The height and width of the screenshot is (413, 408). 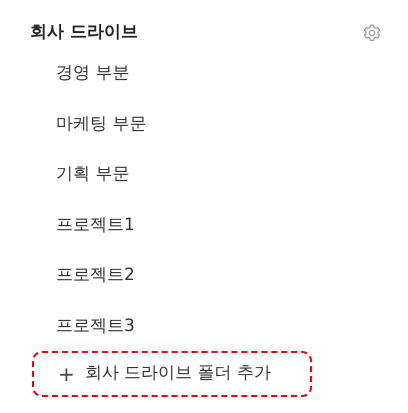 I want to click on folder-item: 프로젝트1, so click(x=95, y=225).